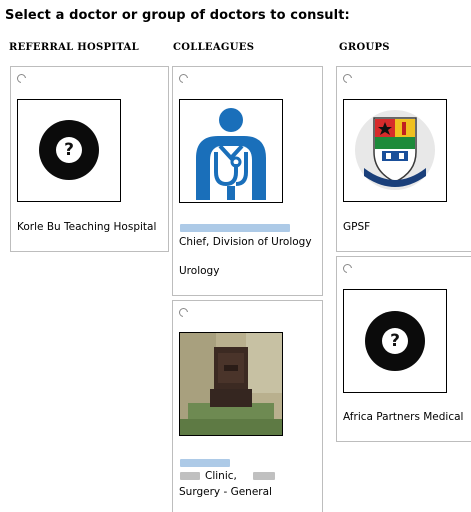 Image resolution: width=471 pixels, height=512 pixels. I want to click on photo-avatar, so click(231, 384).